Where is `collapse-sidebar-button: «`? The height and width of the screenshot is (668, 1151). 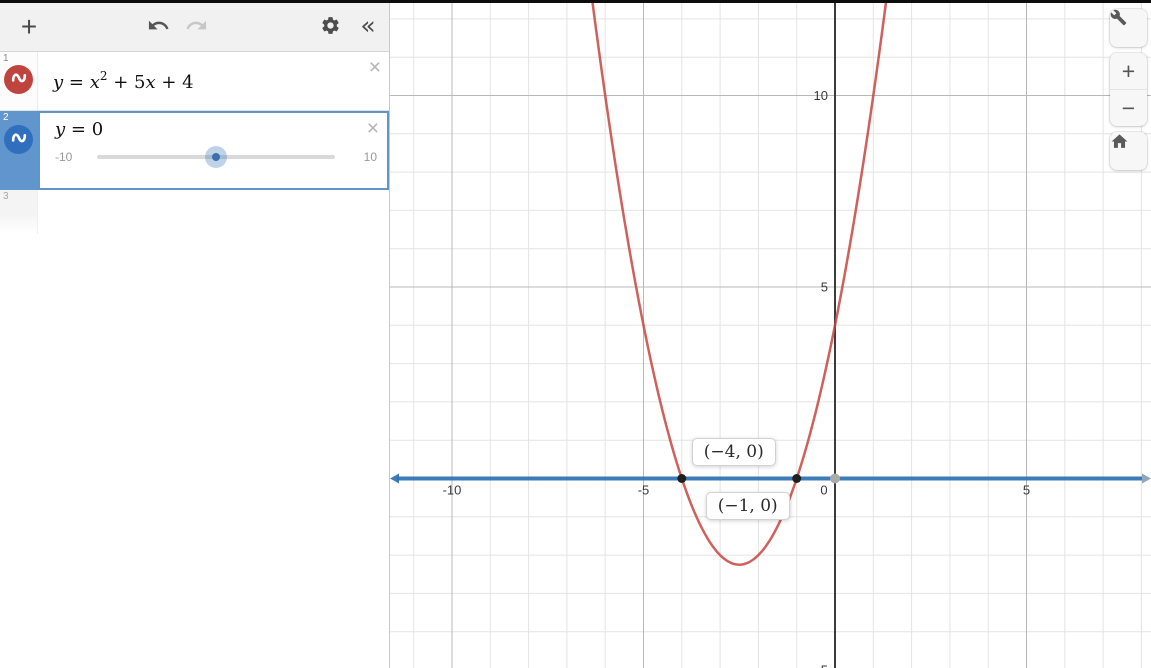
collapse-sidebar-button: « is located at coordinates (368, 26).